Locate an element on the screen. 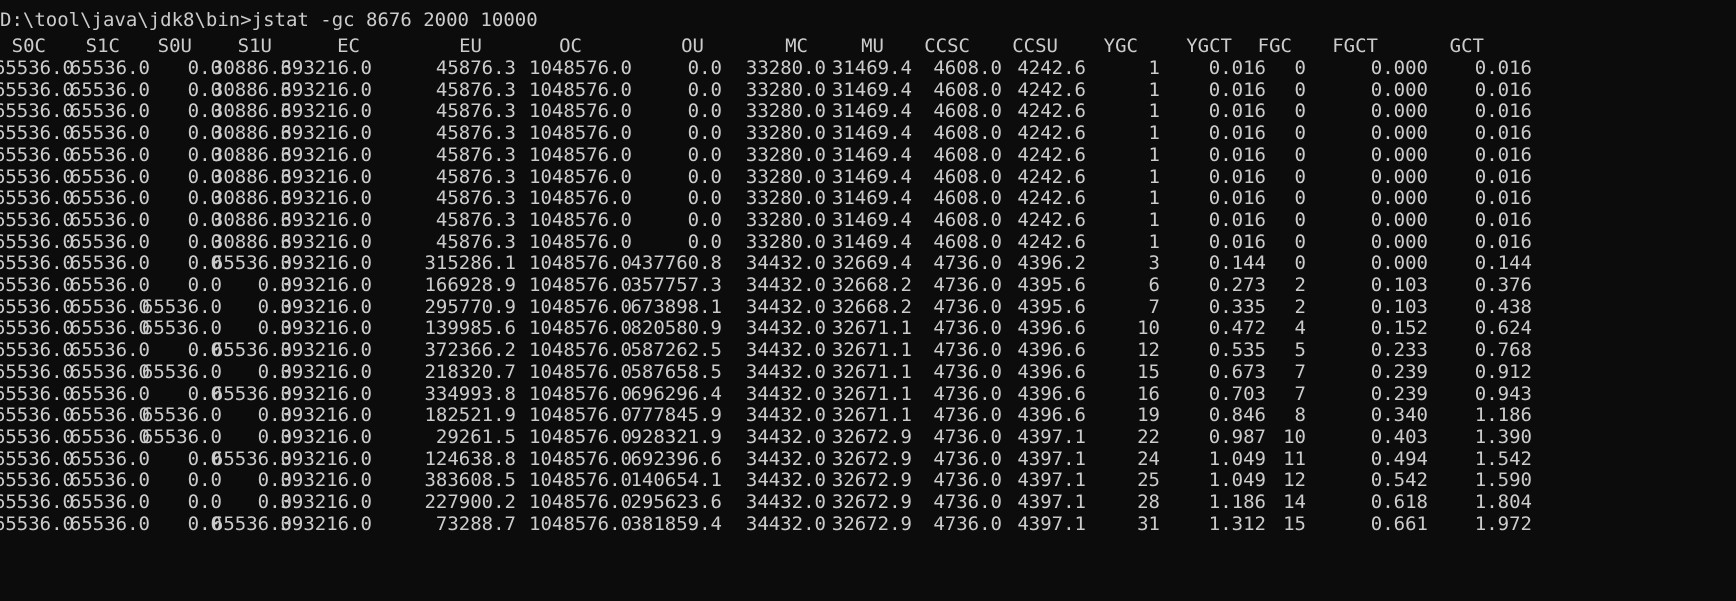  header-s0u: S0U is located at coordinates (174, 46).